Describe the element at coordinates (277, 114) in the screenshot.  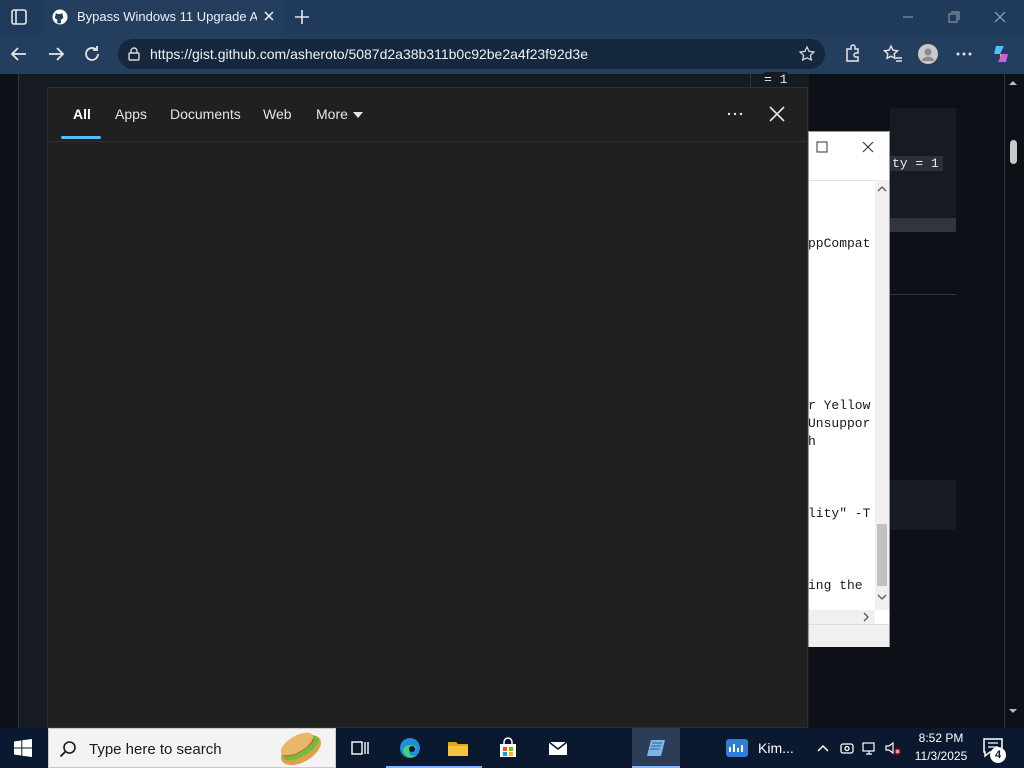
I see `tab-web: Web` at that location.